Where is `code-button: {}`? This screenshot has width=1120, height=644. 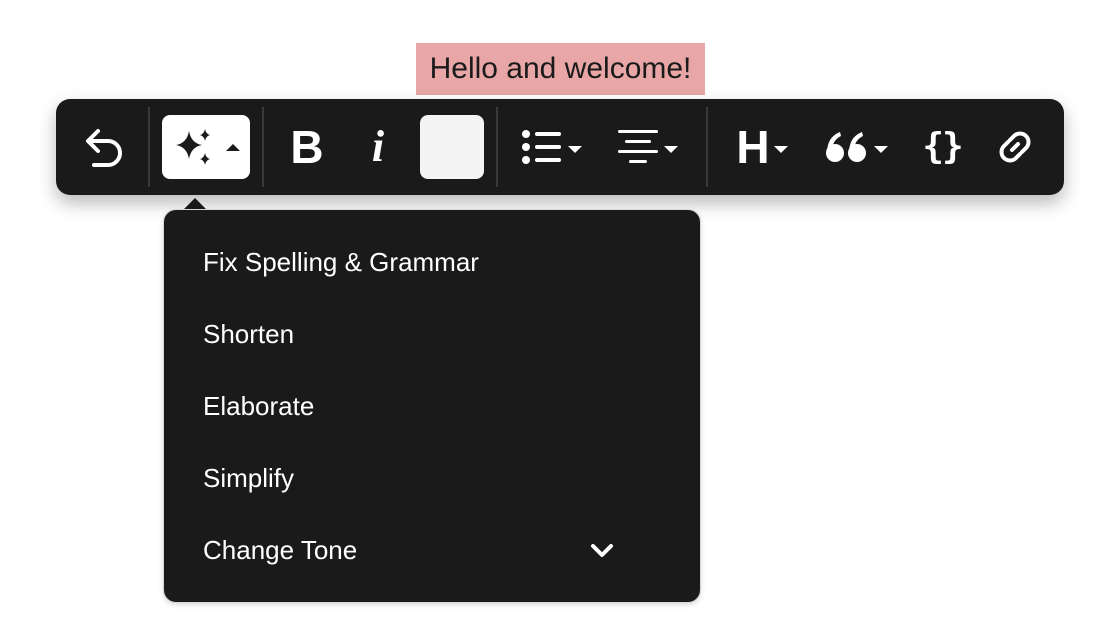
code-button: {} is located at coordinates (942, 147).